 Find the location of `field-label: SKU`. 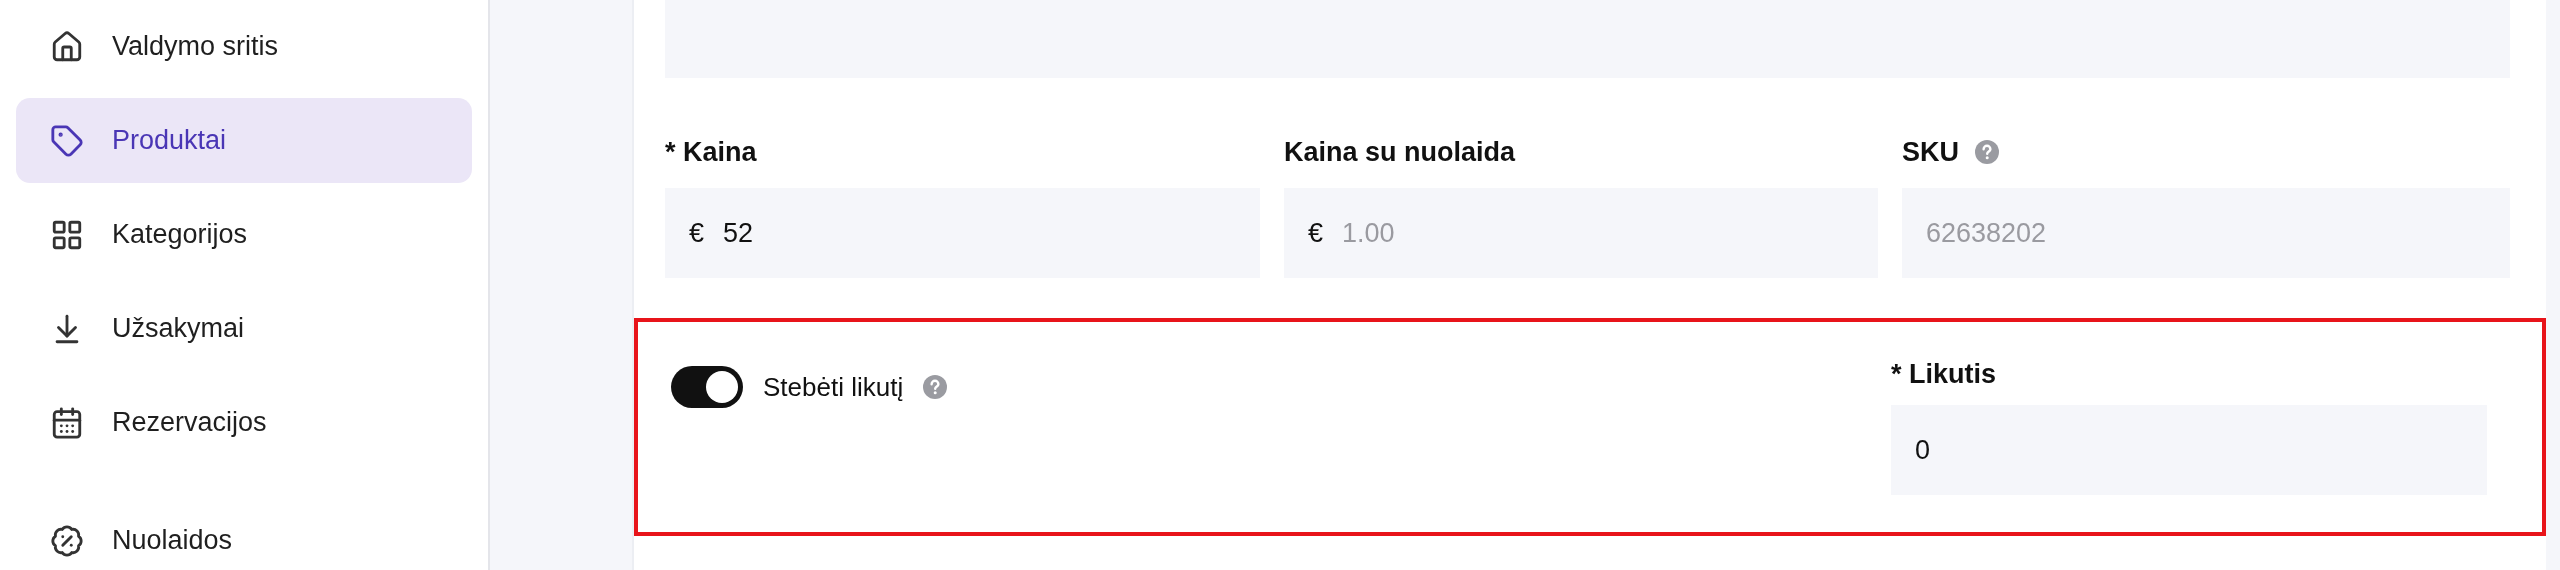

field-label: SKU is located at coordinates (1930, 152).